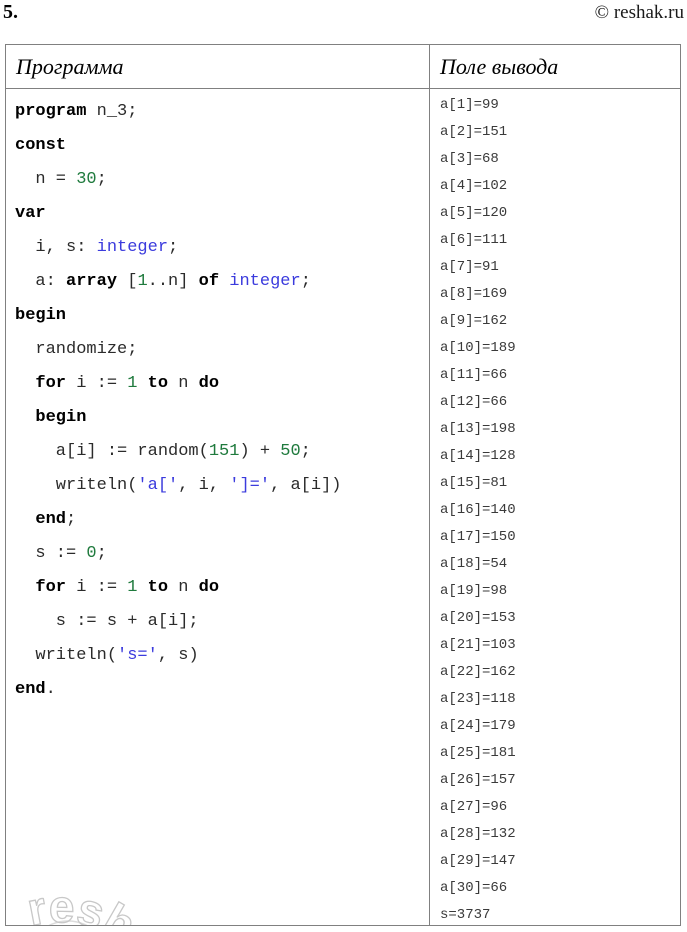 The image size is (687, 932). I want to click on site-copyright: © reshak.ru, so click(639, 12).